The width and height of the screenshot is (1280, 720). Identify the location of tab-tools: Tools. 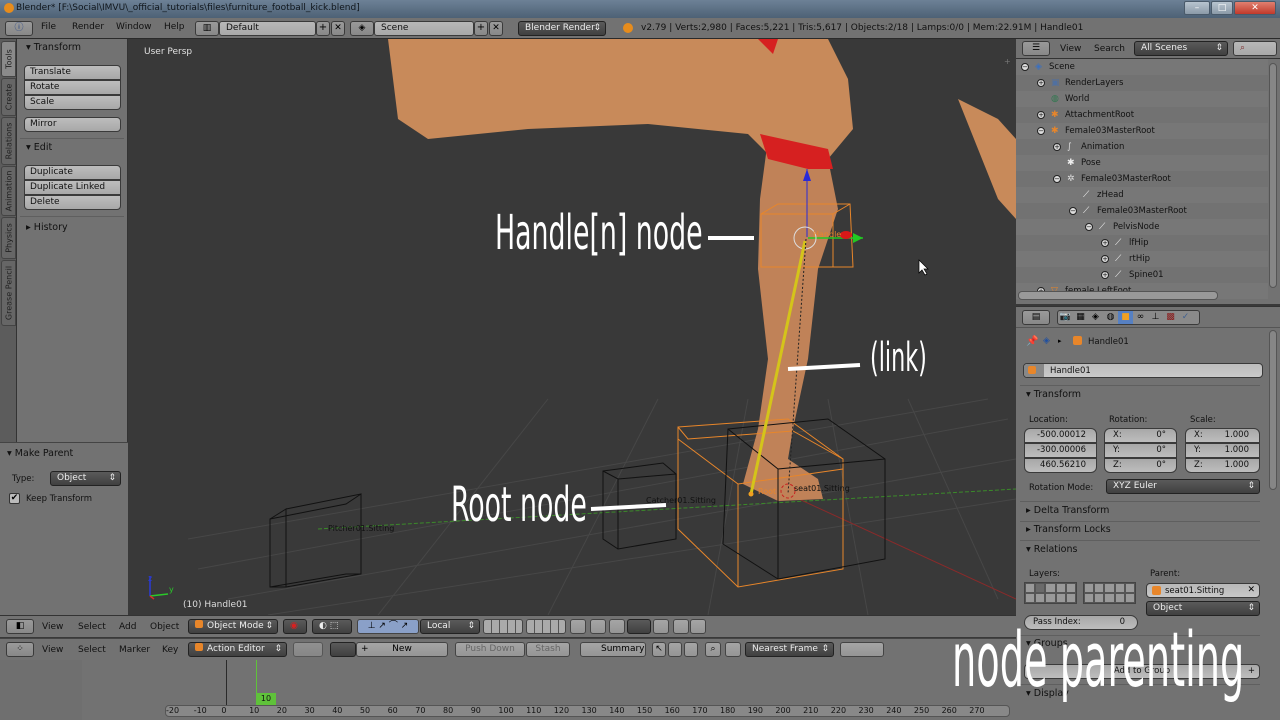
(8, 59).